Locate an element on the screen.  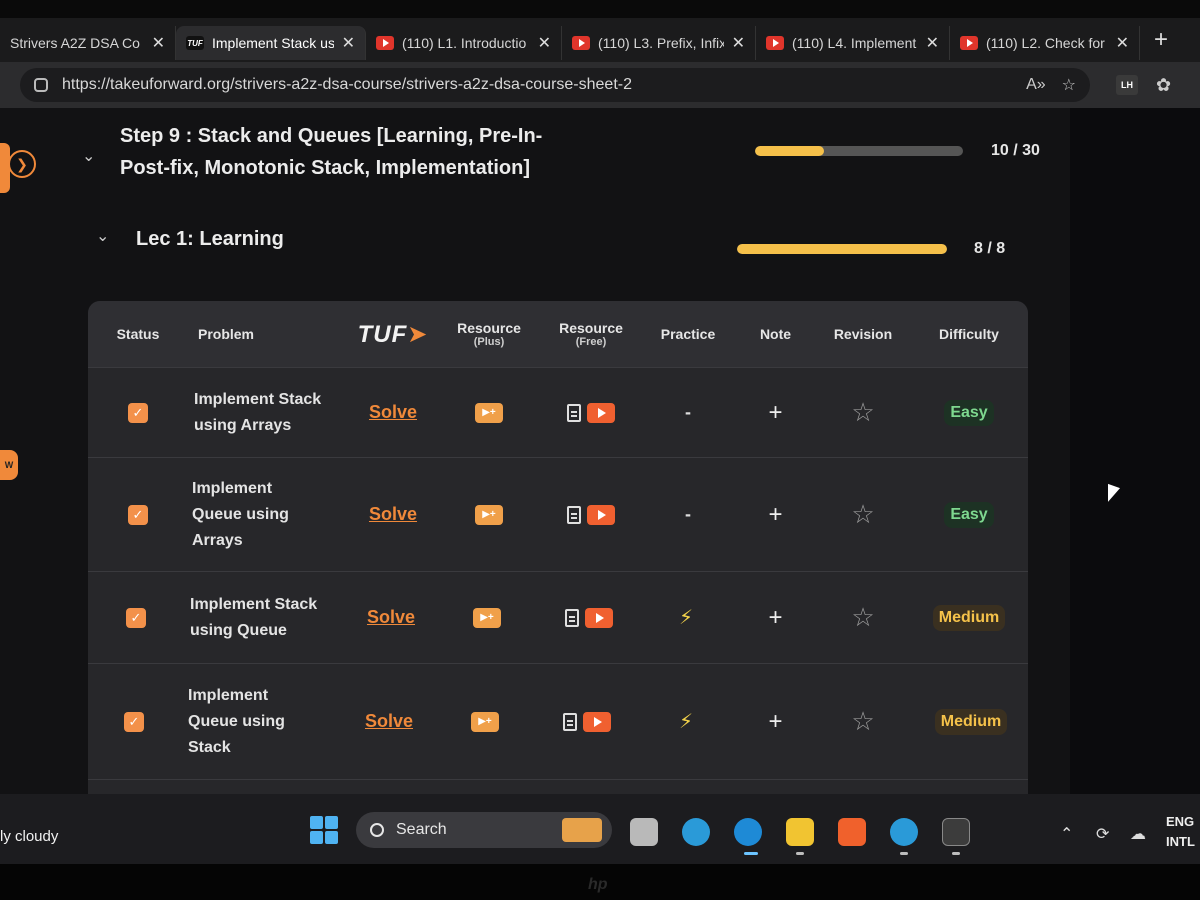
tab-title: (110) L1. Introductio is located at coordinates (464, 43).